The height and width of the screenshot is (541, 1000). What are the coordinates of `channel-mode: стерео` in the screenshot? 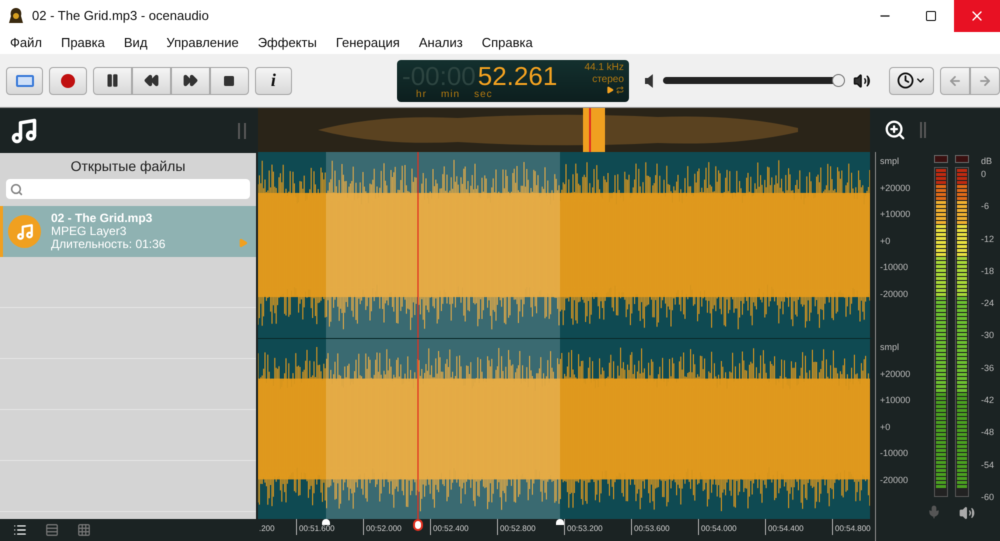 It's located at (608, 80).